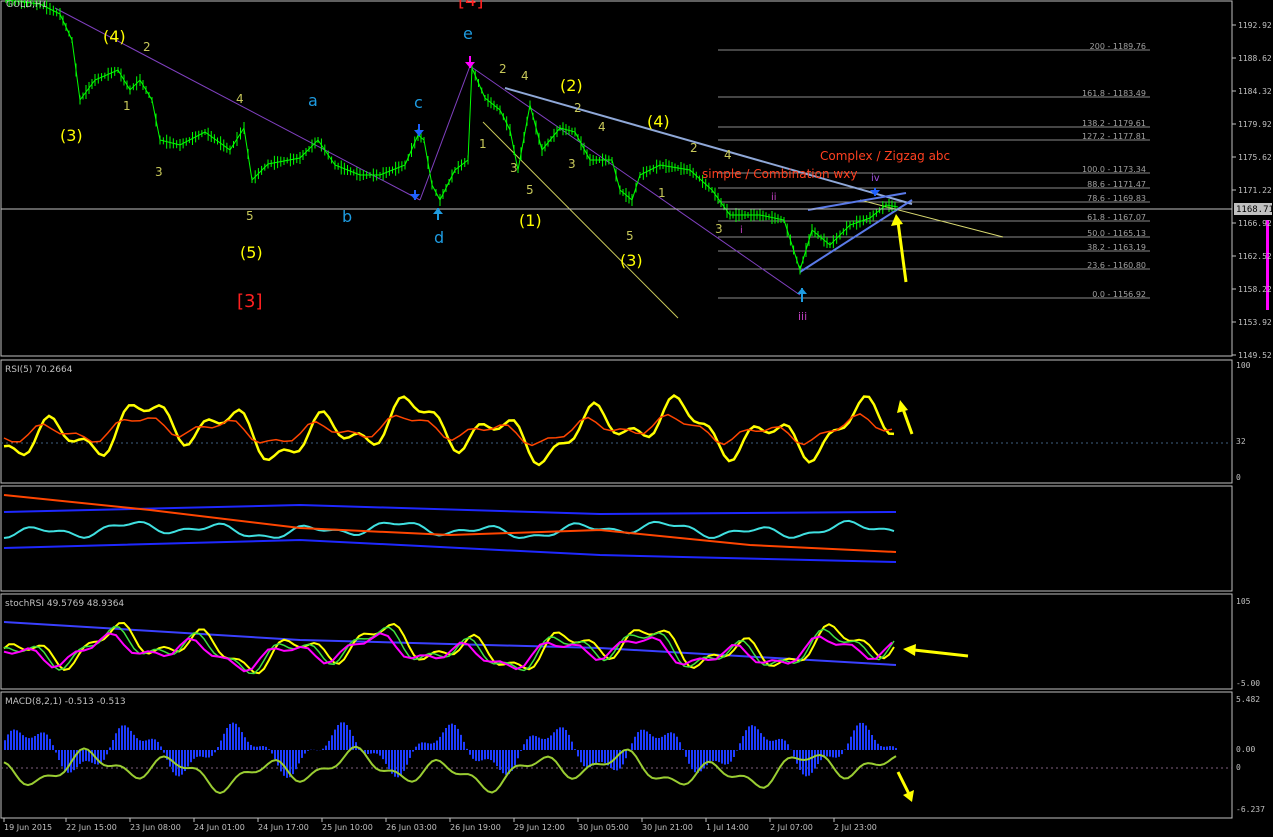  I want to click on wave-label-w5-b: 5, so click(530, 190).